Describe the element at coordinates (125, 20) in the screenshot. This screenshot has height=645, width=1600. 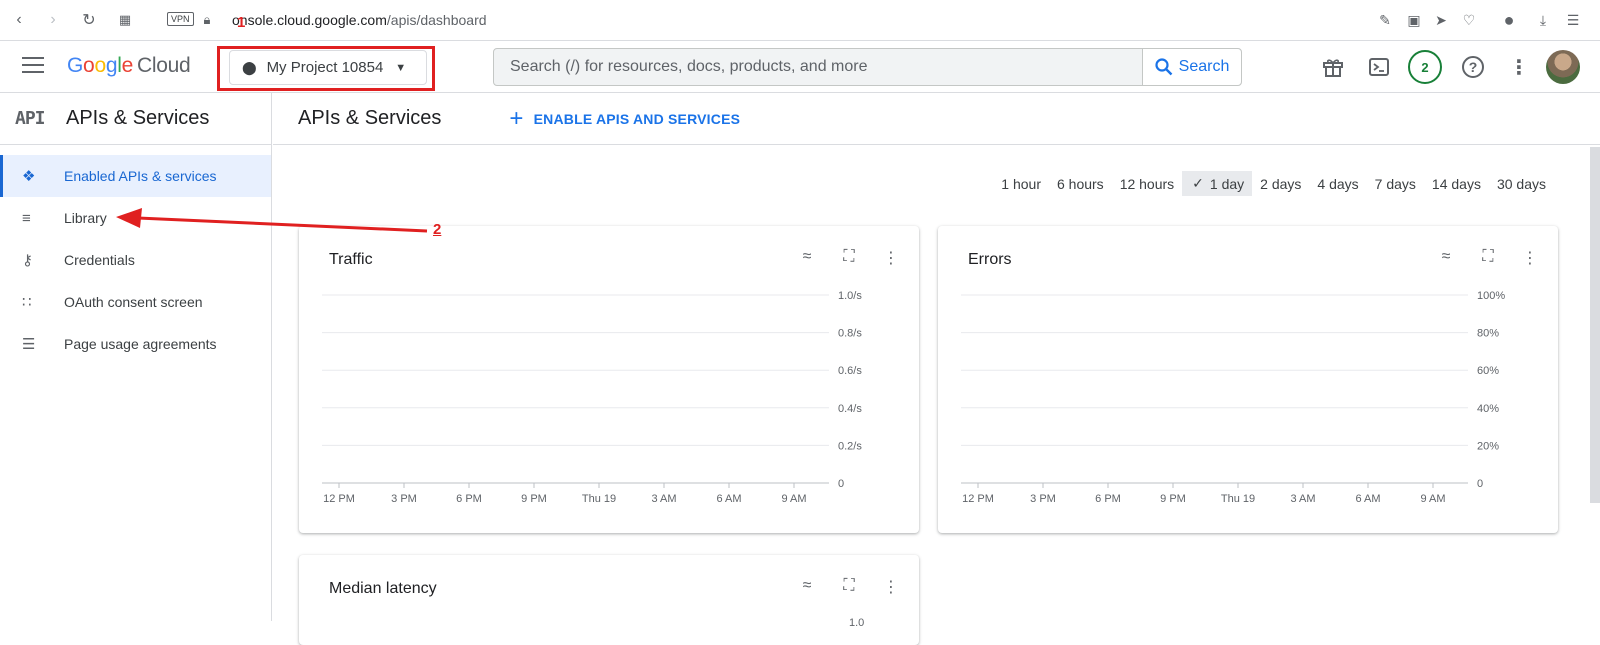
I see `tabs-grid-icon: ▦` at that location.